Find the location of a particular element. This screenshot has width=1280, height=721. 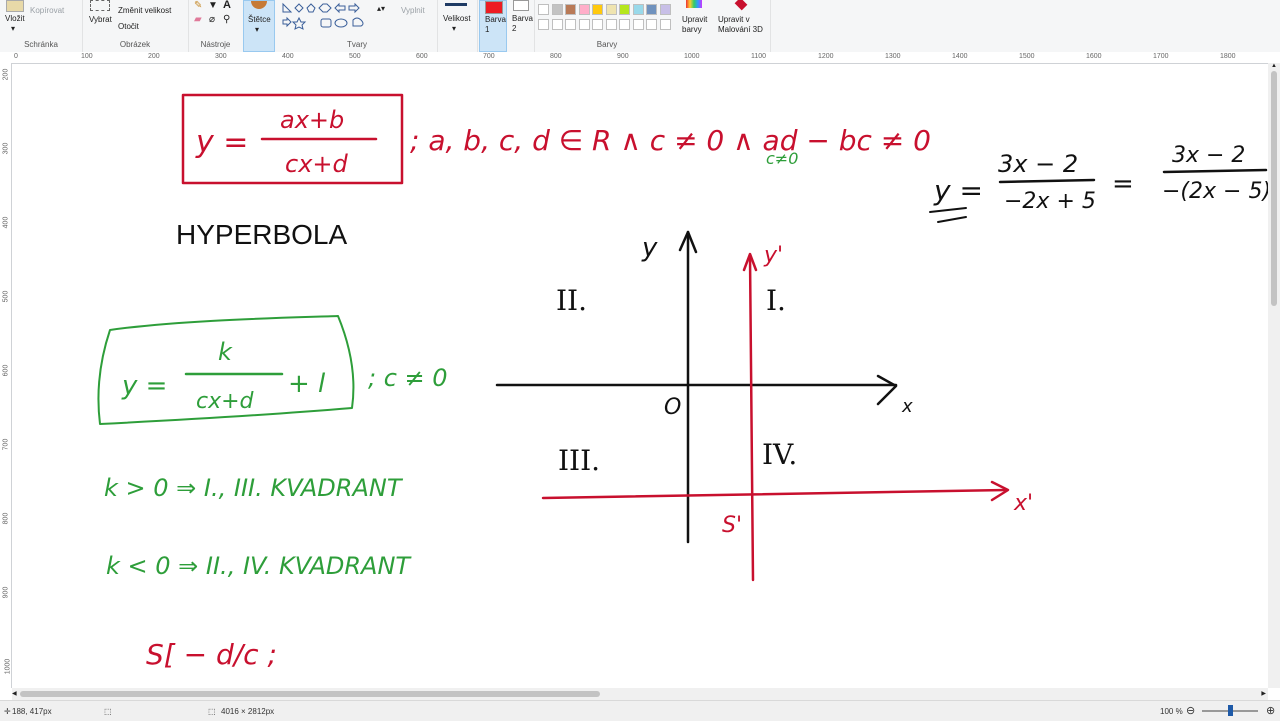

selection-icon: ⬚ is located at coordinates (108, 711).